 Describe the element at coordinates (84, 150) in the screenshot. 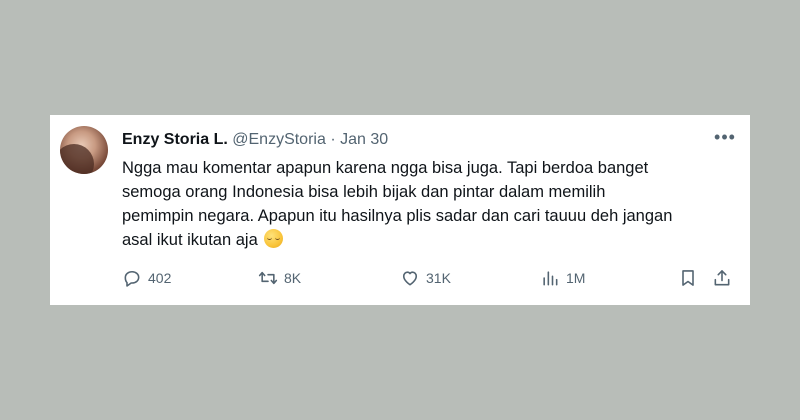

I see `avatar` at that location.